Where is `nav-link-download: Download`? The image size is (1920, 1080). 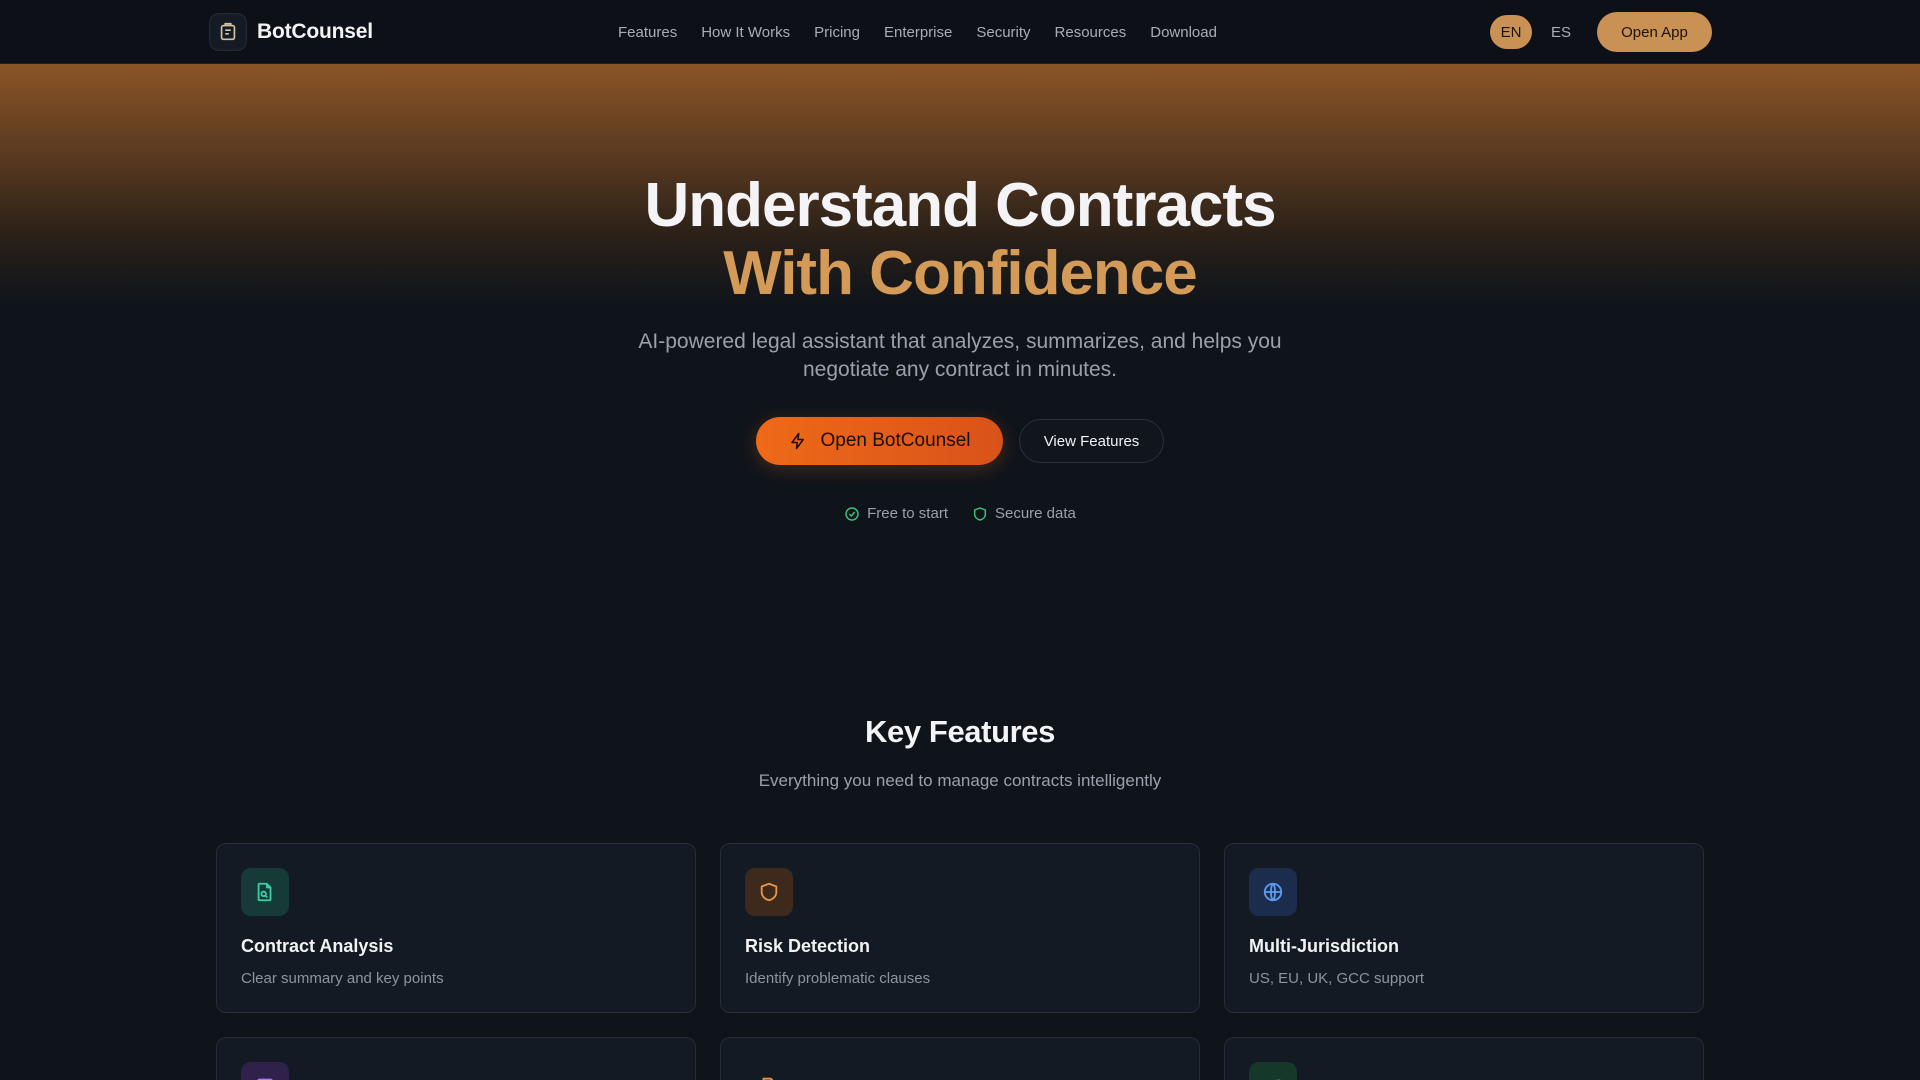
nav-link-download: Download is located at coordinates (1183, 32).